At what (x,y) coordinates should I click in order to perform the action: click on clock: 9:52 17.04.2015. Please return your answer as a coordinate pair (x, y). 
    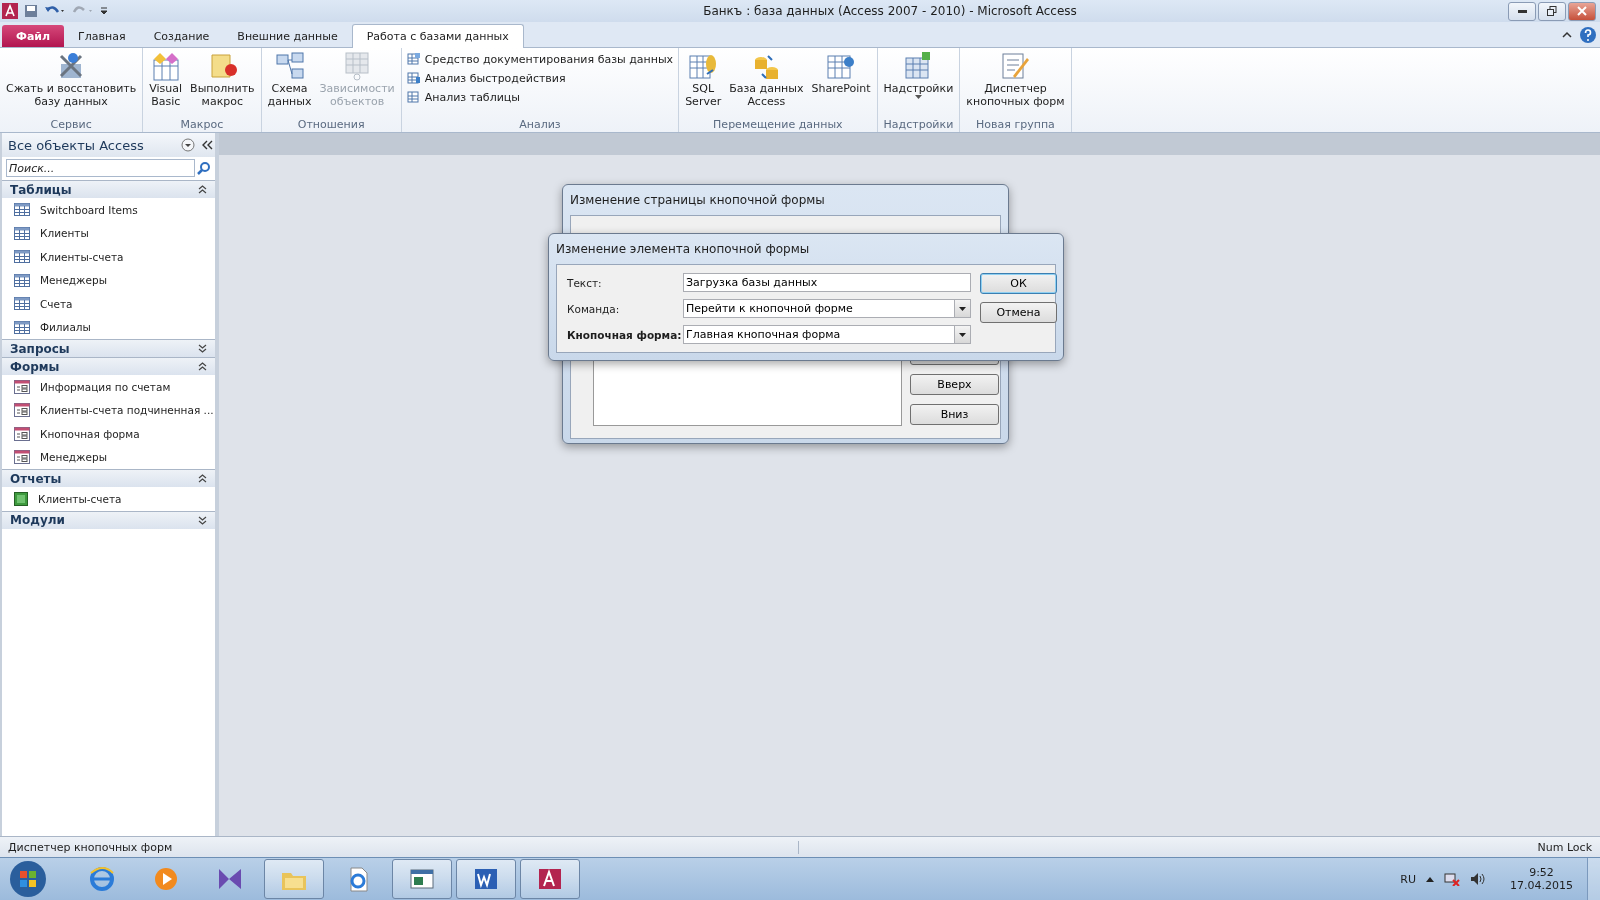
    Looking at the image, I should click on (1541, 879).